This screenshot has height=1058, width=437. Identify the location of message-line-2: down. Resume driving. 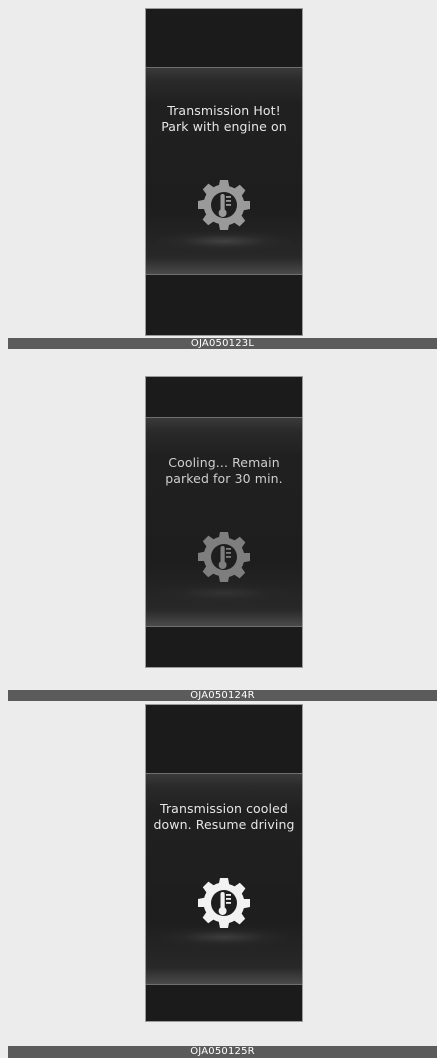
(224, 824).